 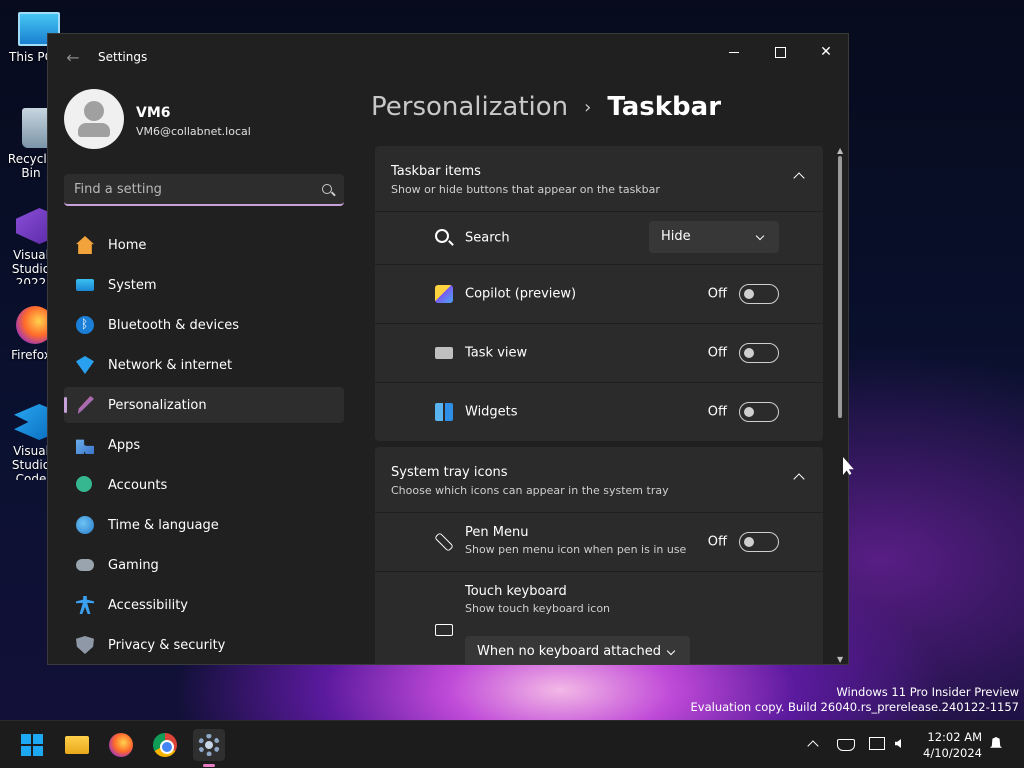 What do you see at coordinates (444, 412) in the screenshot?
I see `widgets-icon` at bounding box center [444, 412].